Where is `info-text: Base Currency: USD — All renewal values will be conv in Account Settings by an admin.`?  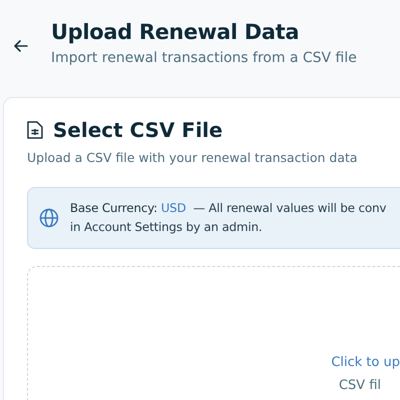 info-text: Base Currency: USD — All renewal values will be conv in Account Settings by an admin. is located at coordinates (228, 218).